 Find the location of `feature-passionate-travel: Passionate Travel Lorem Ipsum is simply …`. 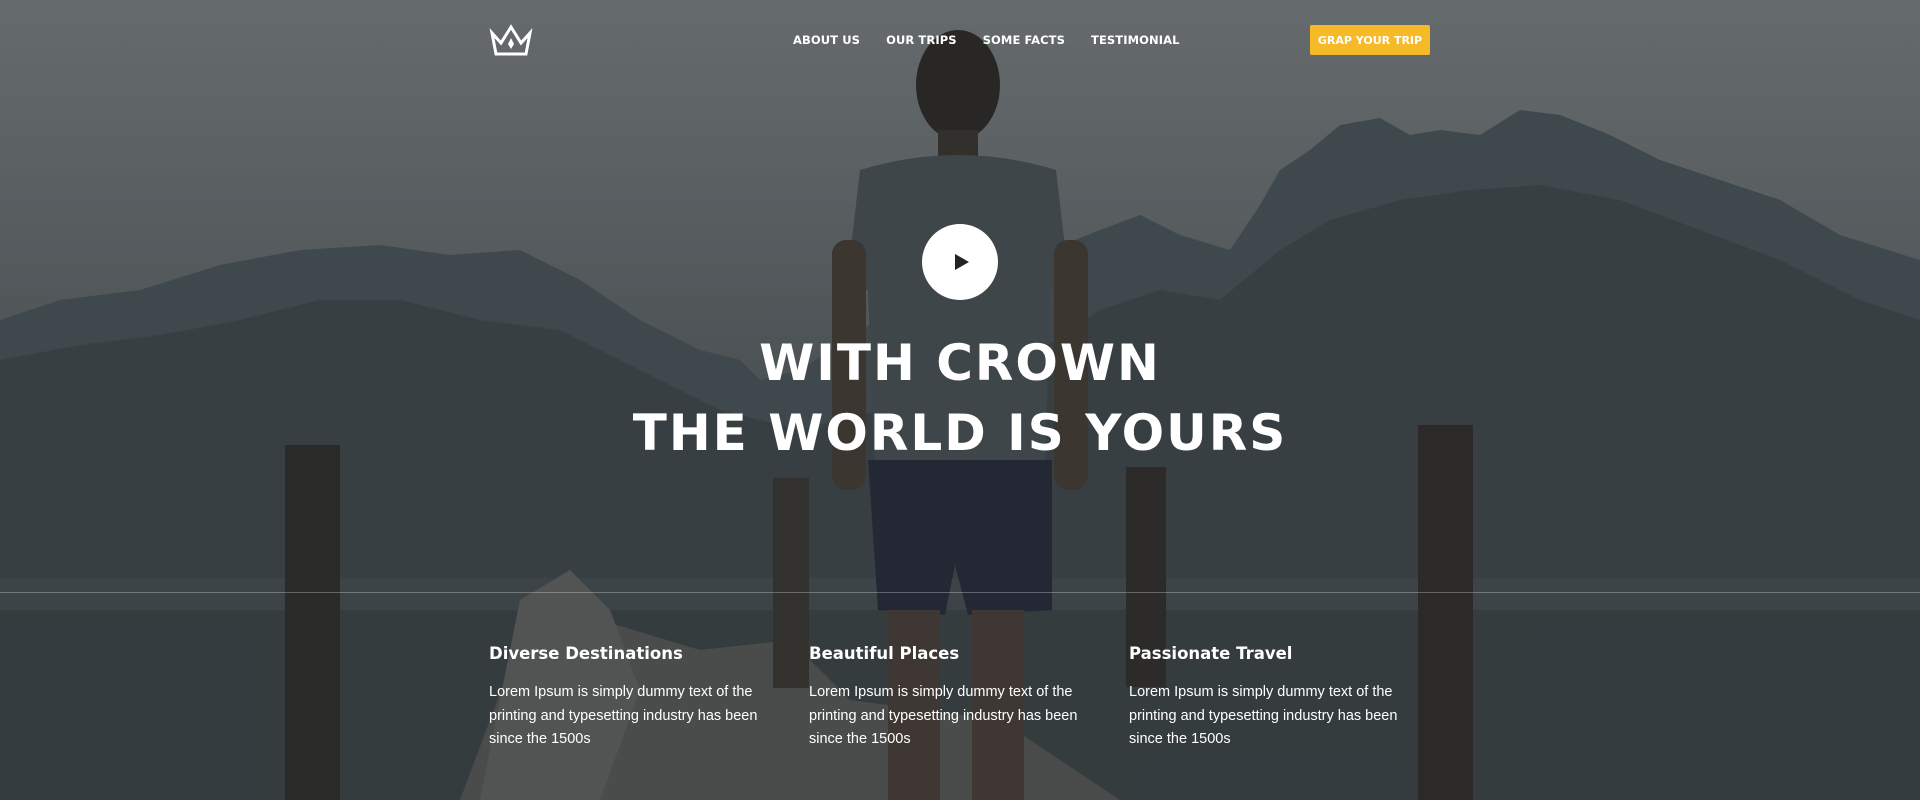

feature-passionate-travel: Passionate Travel Lorem Ipsum is simply … is located at coordinates (1264, 698).